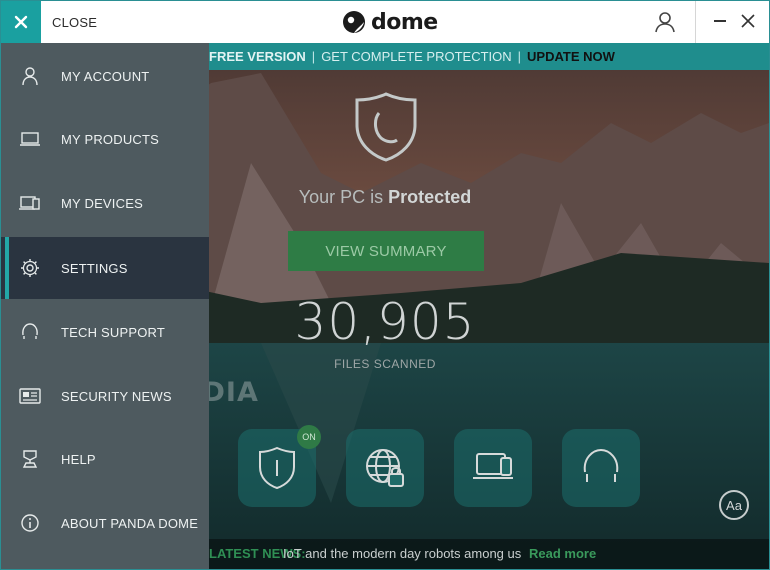 The width and height of the screenshot is (770, 570). I want to click on logo-wordmark: dome, so click(404, 22).